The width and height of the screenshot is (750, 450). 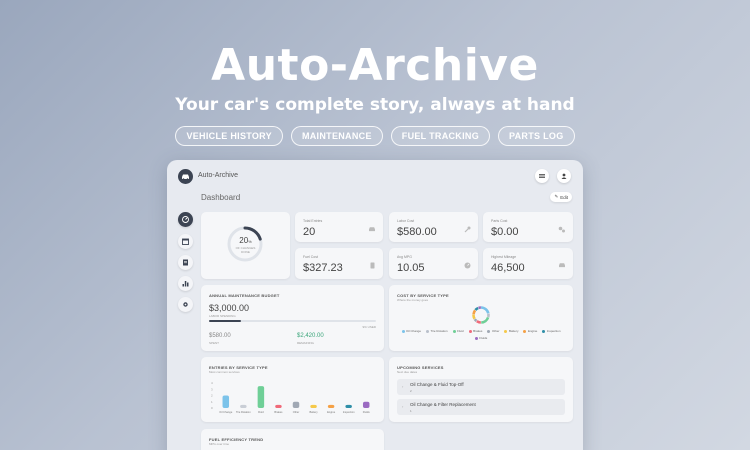 What do you see at coordinates (561, 229) in the screenshot?
I see `gears-icon` at bounding box center [561, 229].